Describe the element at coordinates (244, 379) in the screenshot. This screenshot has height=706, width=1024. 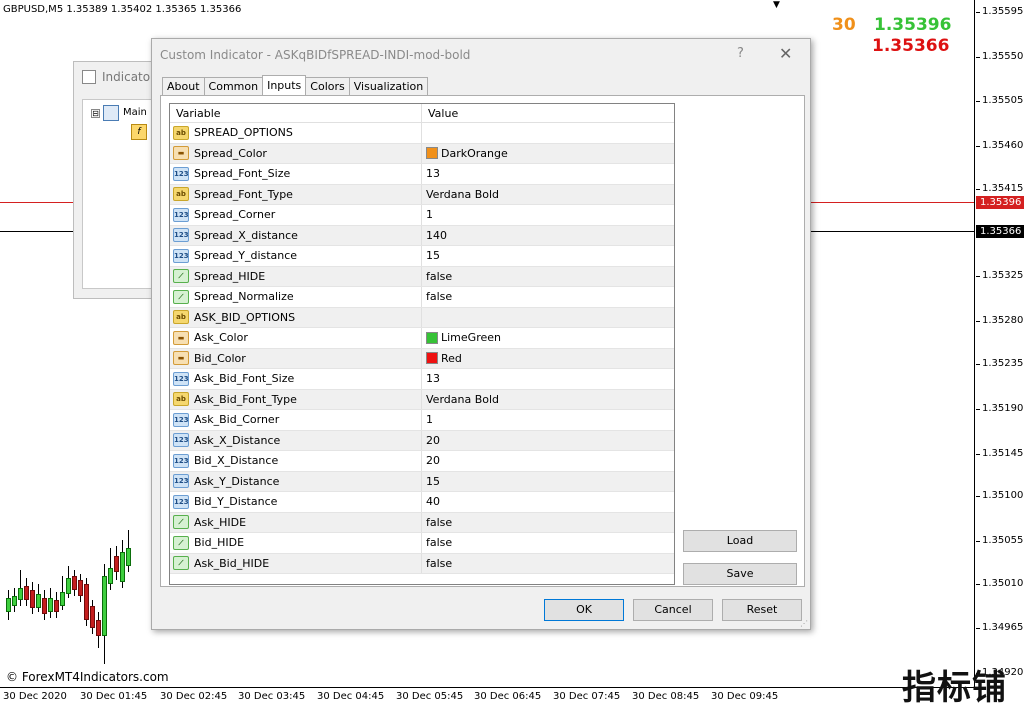
I see `variable-name: Ask_Bid_Font_Size` at that location.